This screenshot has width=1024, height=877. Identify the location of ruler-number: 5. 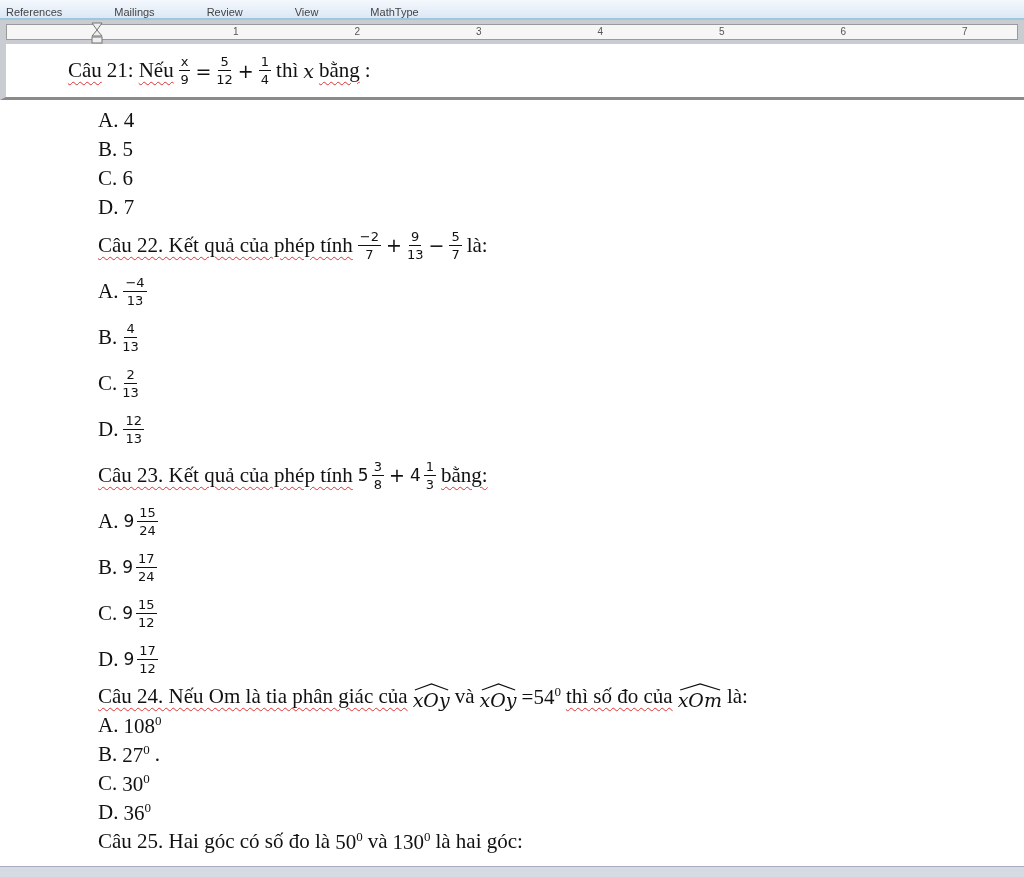
(721, 32).